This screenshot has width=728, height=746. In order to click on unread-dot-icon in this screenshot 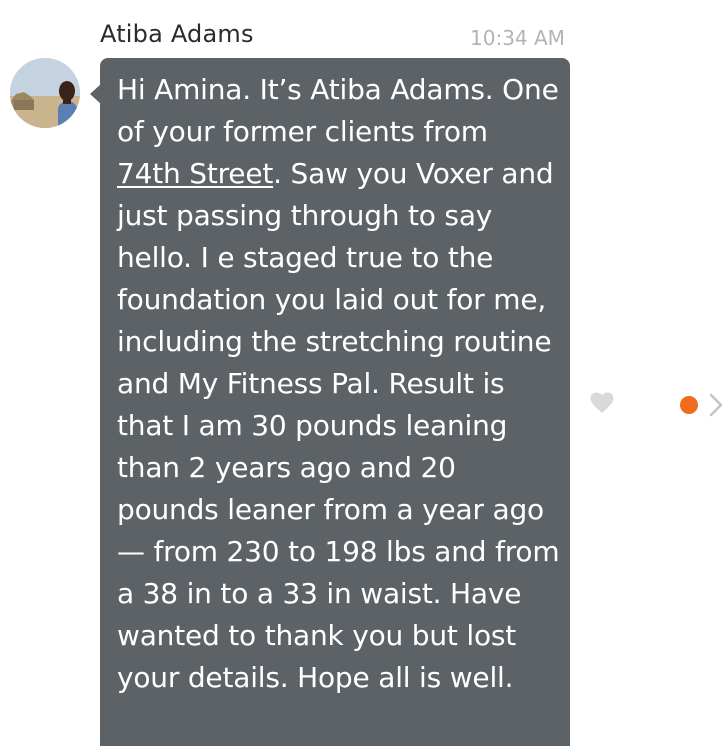, I will do `click(689, 405)`.